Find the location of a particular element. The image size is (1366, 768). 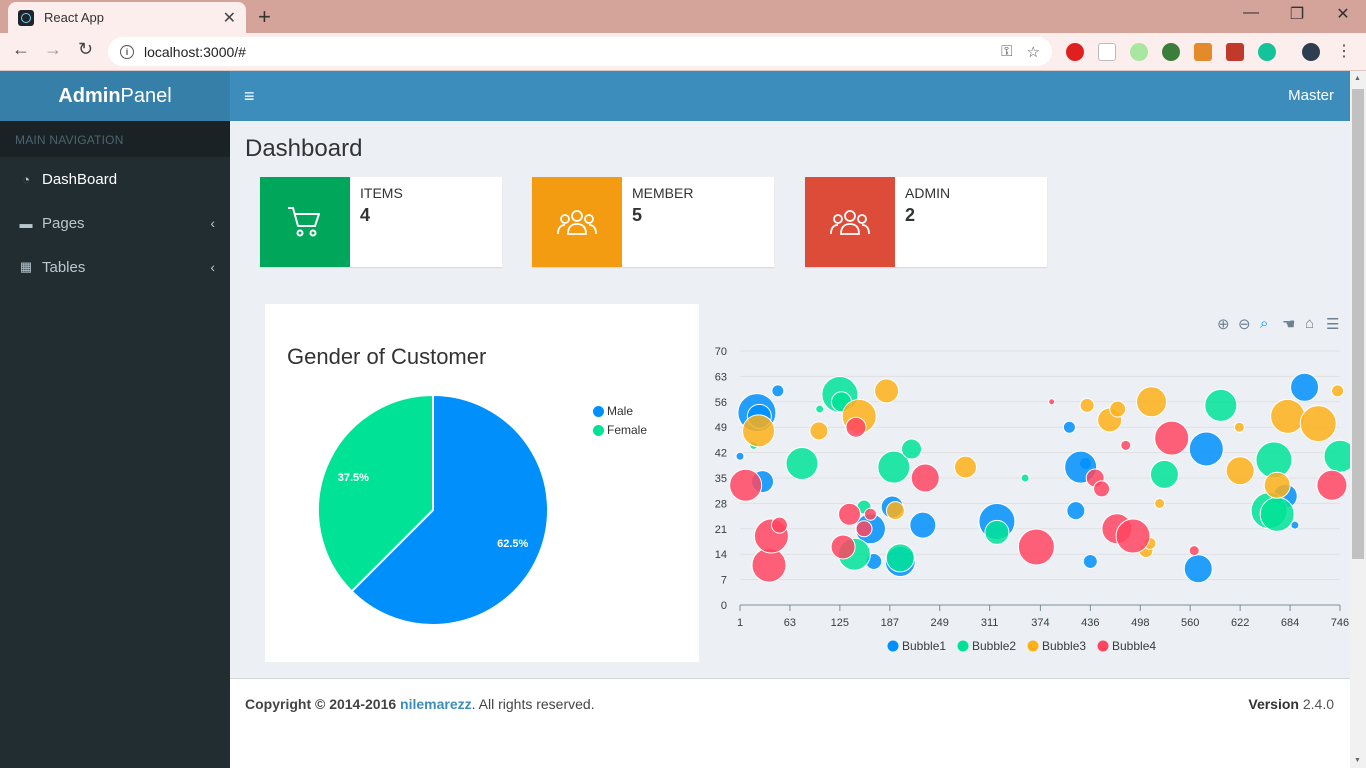

forward-arrow-icon: → is located at coordinates (53, 49).